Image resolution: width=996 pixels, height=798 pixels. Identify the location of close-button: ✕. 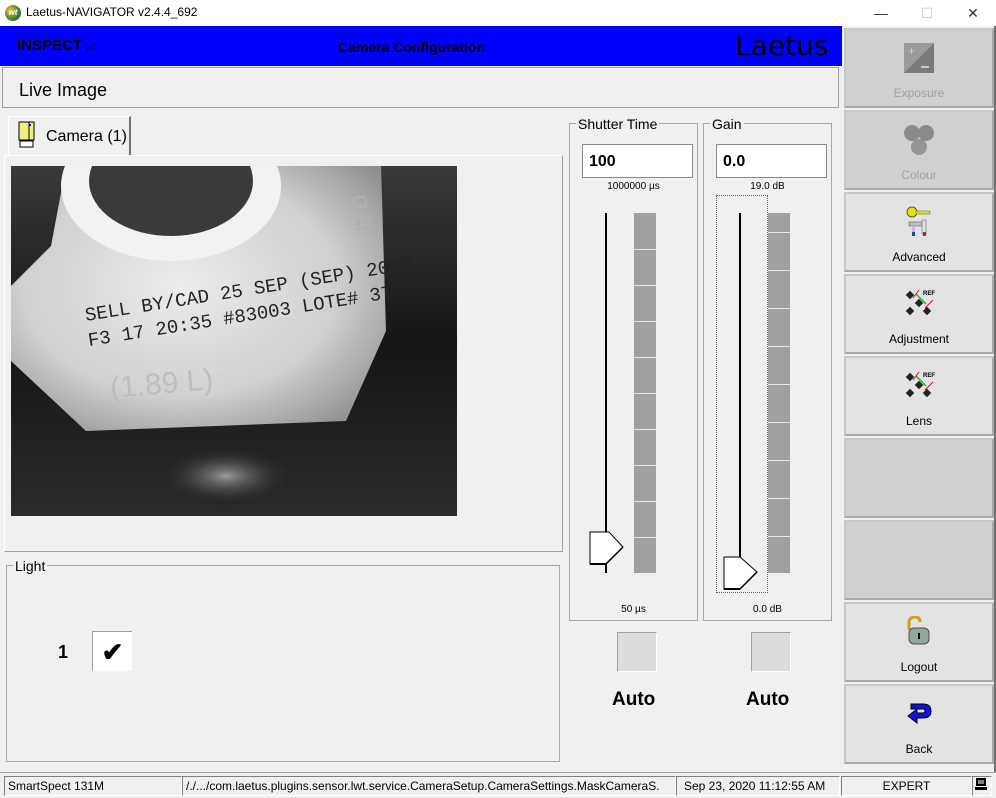
(973, 13).